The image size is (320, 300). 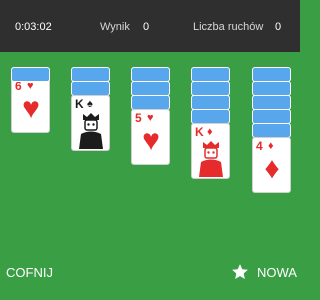 What do you see at coordinates (240, 272) in the screenshot?
I see `star-icon` at bounding box center [240, 272].